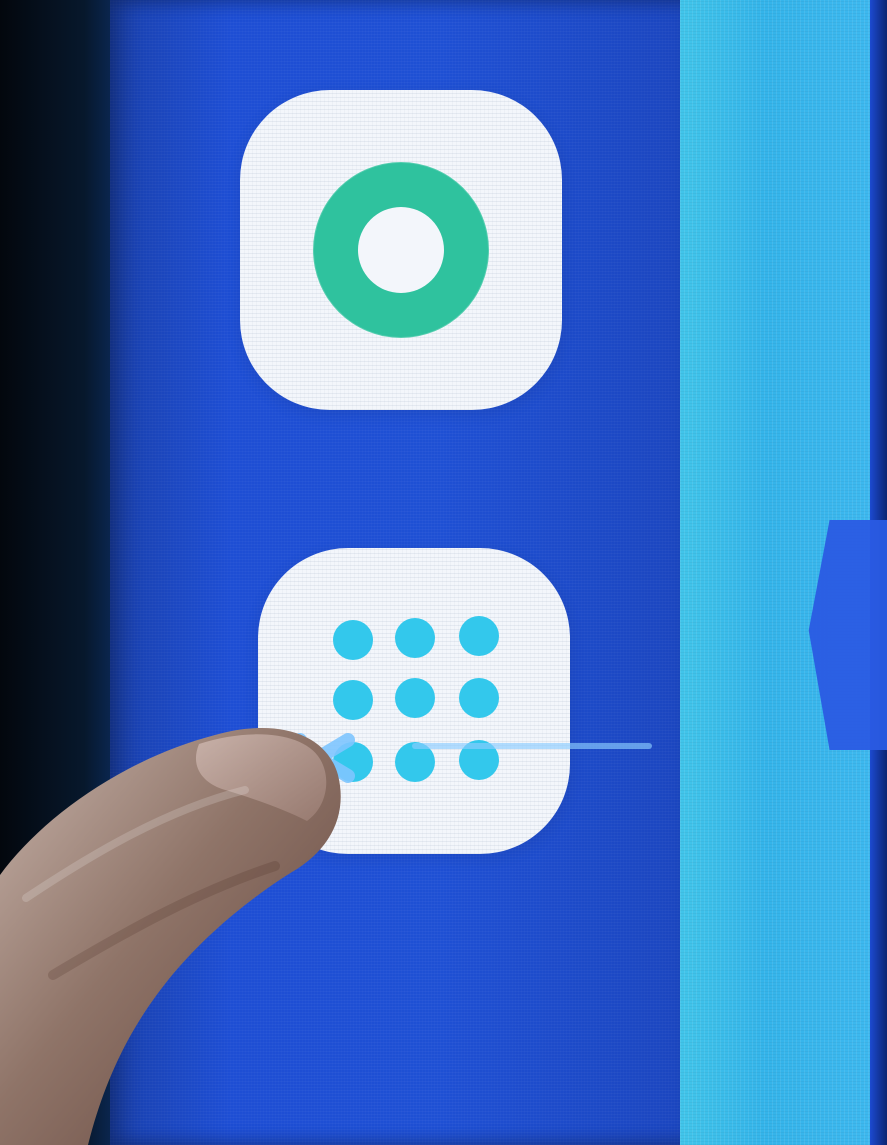 The width and height of the screenshot is (887, 1145). I want to click on ring-icon, so click(401, 250).